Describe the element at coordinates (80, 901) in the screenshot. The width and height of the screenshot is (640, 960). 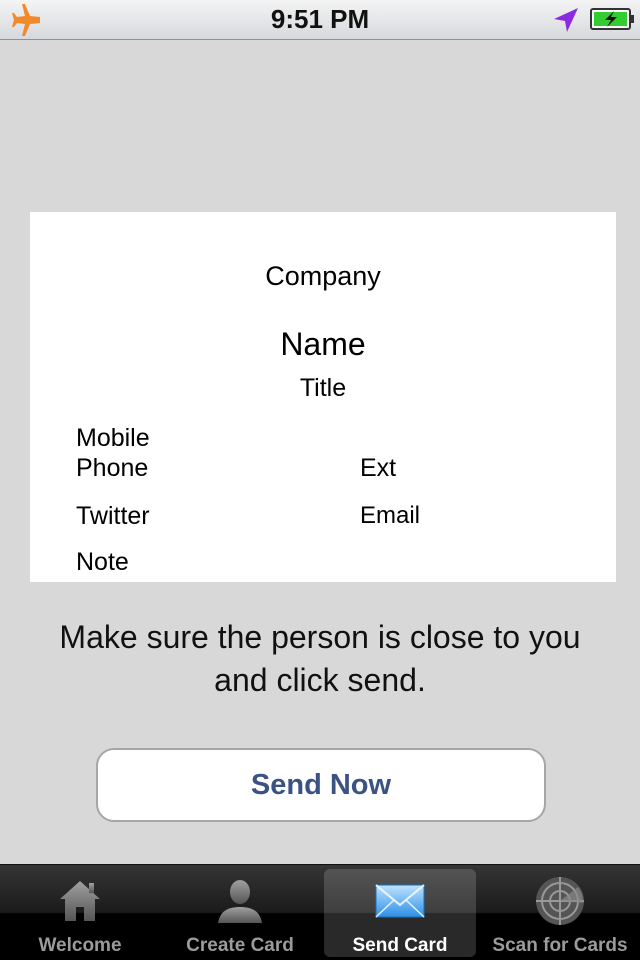
I see `home-icon` at that location.